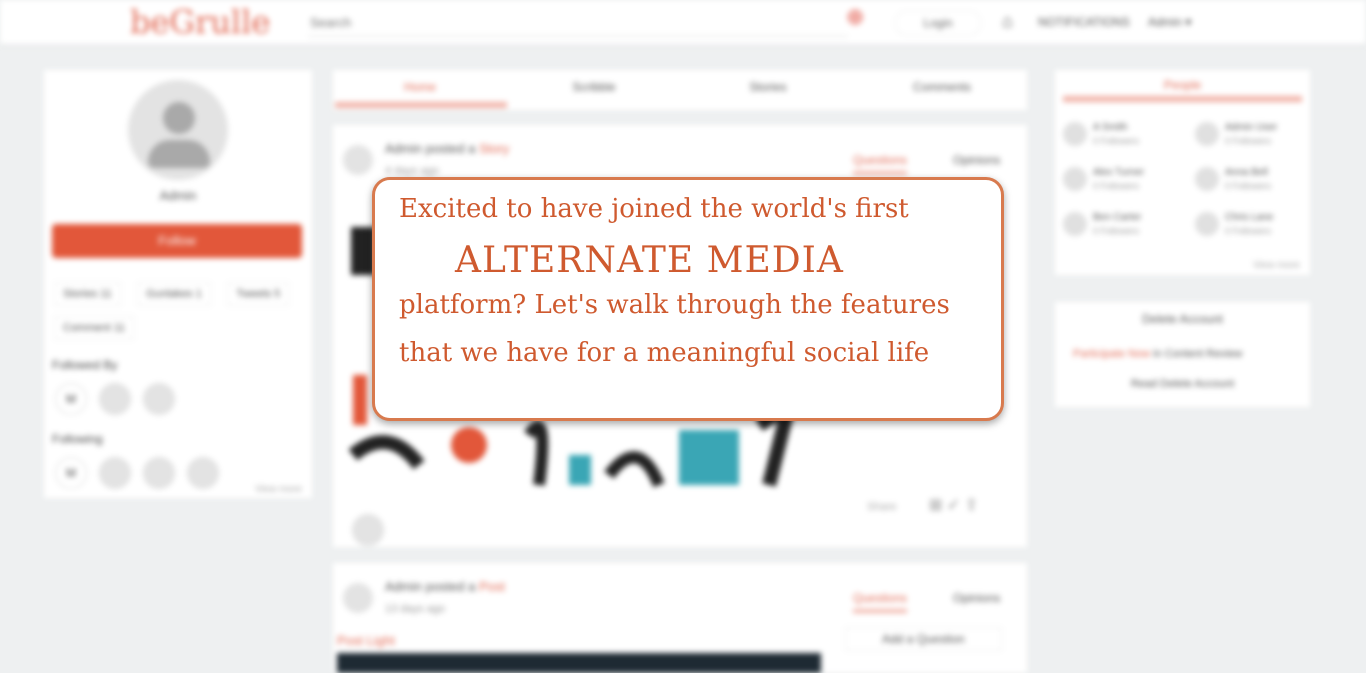 The width and height of the screenshot is (1366, 673). I want to click on read-delete-link: Read Delete Account, so click(1182, 384).